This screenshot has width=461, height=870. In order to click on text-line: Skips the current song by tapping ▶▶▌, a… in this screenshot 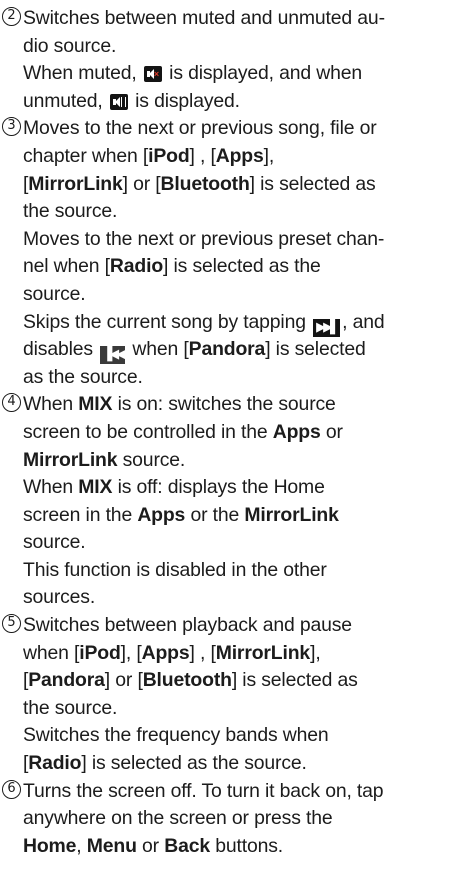, I will do `click(240, 323)`.